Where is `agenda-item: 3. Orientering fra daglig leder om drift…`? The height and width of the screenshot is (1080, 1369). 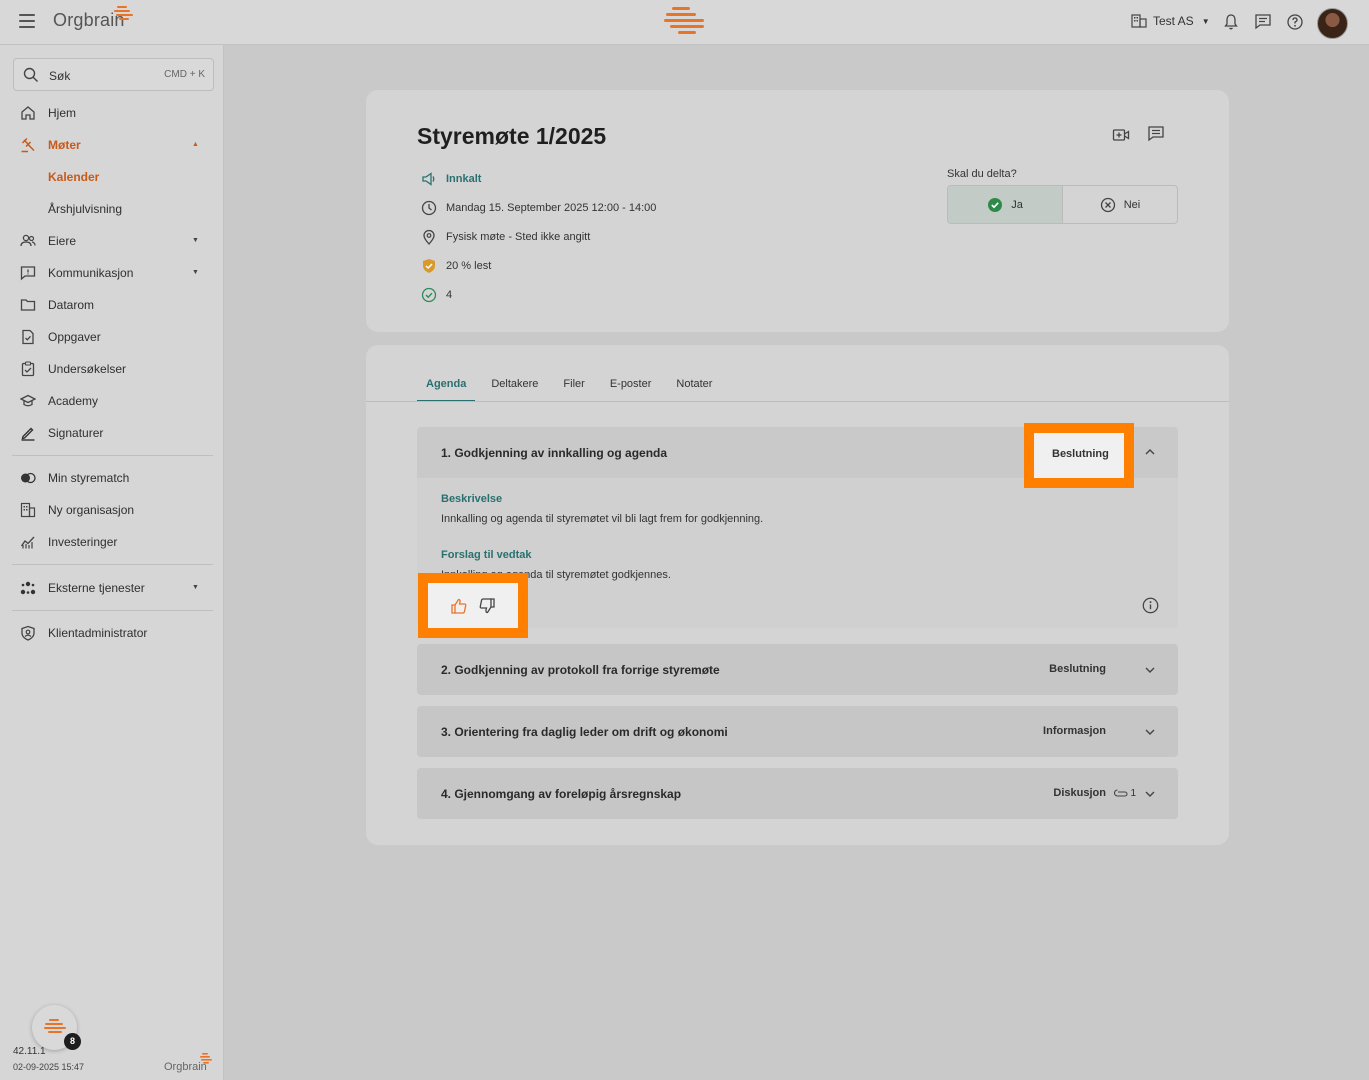
agenda-item: 3. Orientering fra daglig leder om drift… is located at coordinates (797, 731).